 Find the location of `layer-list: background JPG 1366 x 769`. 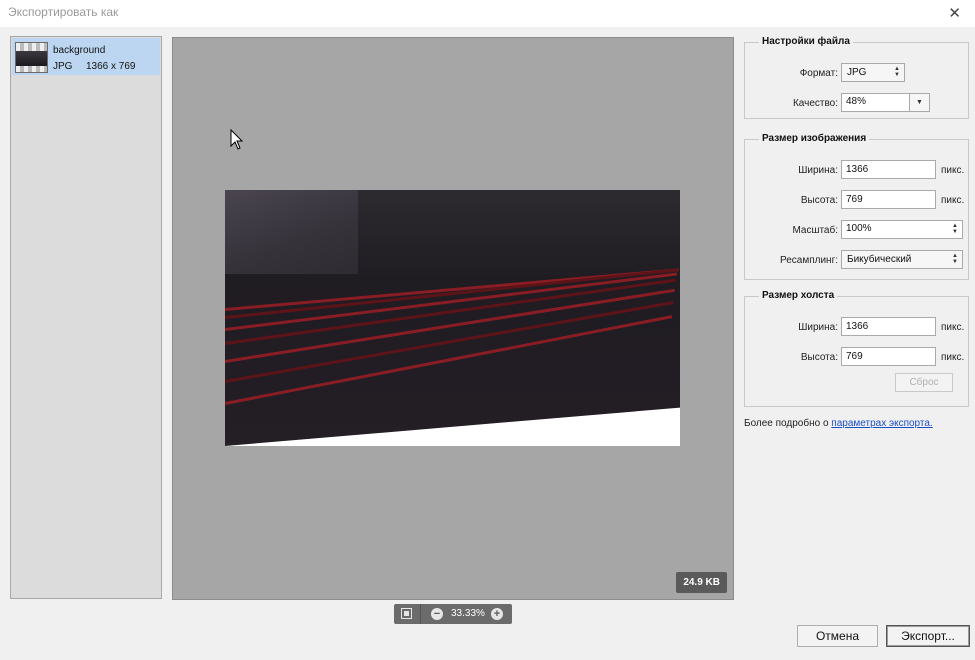

layer-list: background JPG 1366 x 769 is located at coordinates (86, 317).